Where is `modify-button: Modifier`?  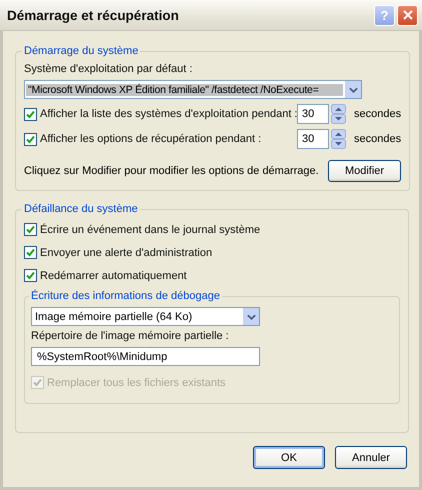
modify-button: Modifier is located at coordinates (365, 171).